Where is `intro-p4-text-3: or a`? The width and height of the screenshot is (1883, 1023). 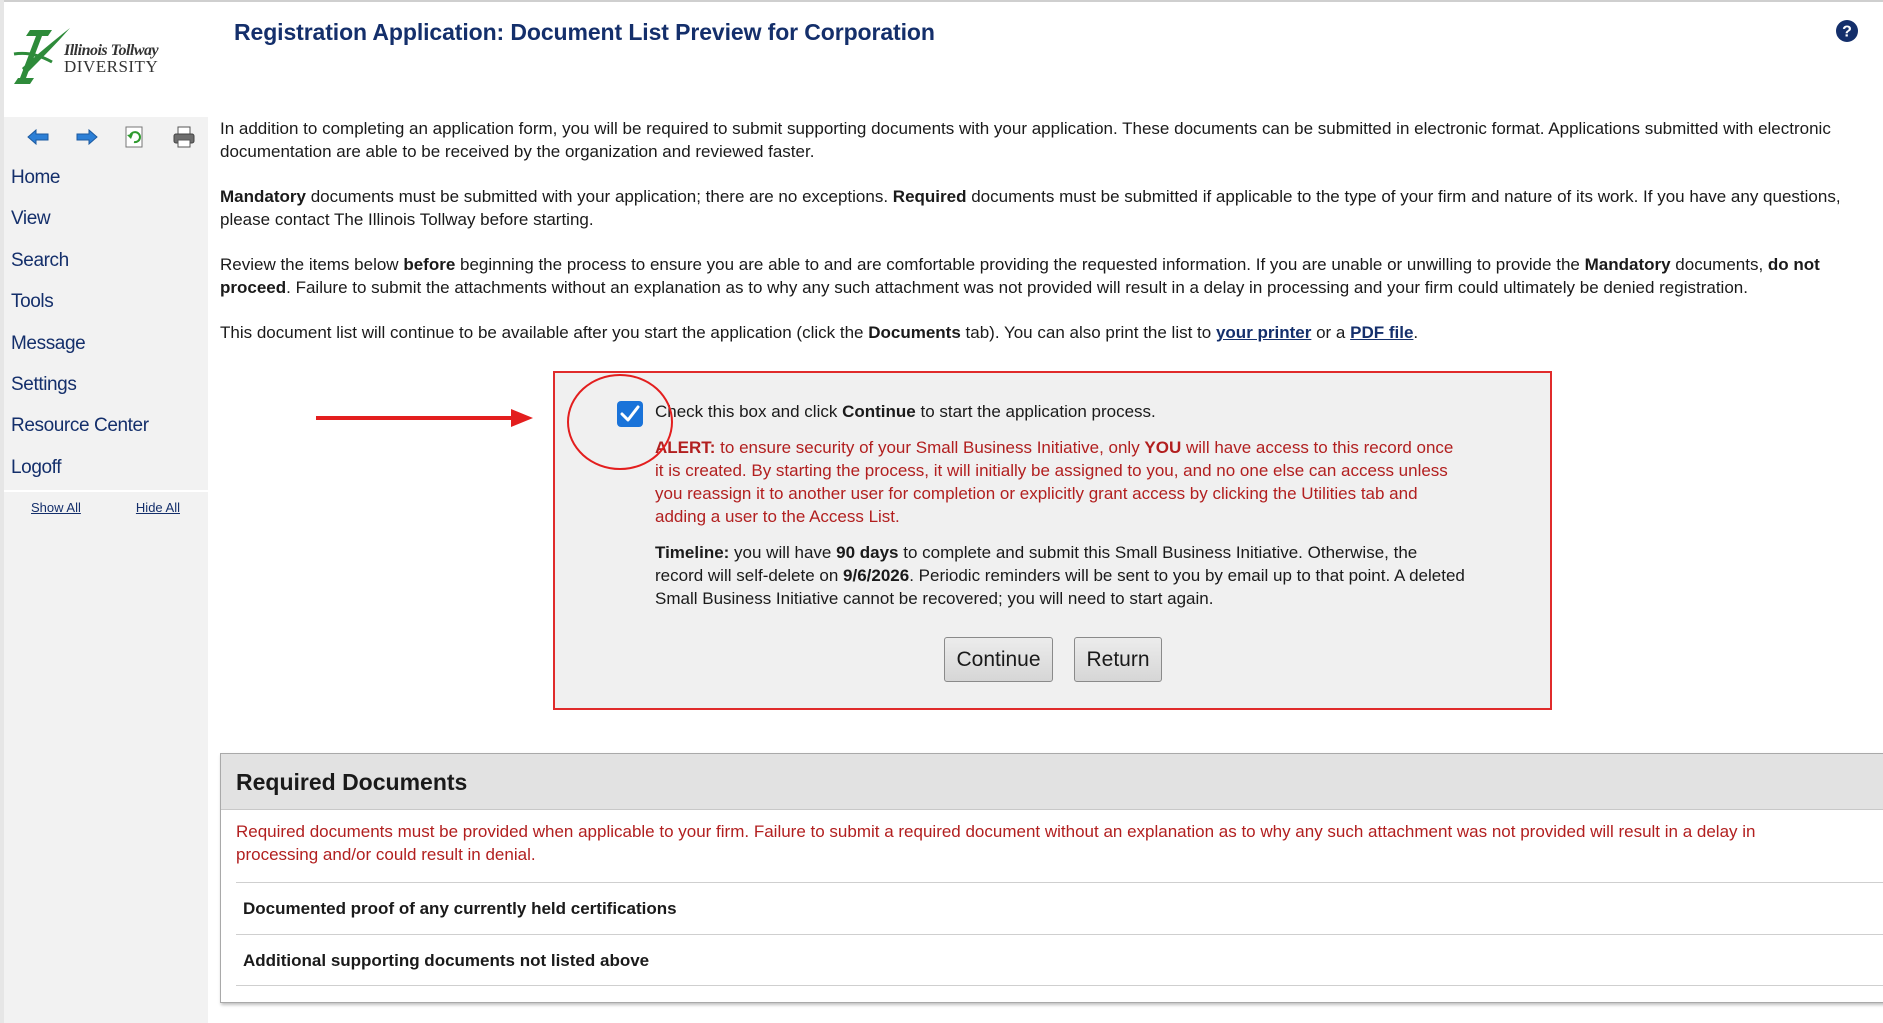
intro-p4-text-3: or a is located at coordinates (1331, 332).